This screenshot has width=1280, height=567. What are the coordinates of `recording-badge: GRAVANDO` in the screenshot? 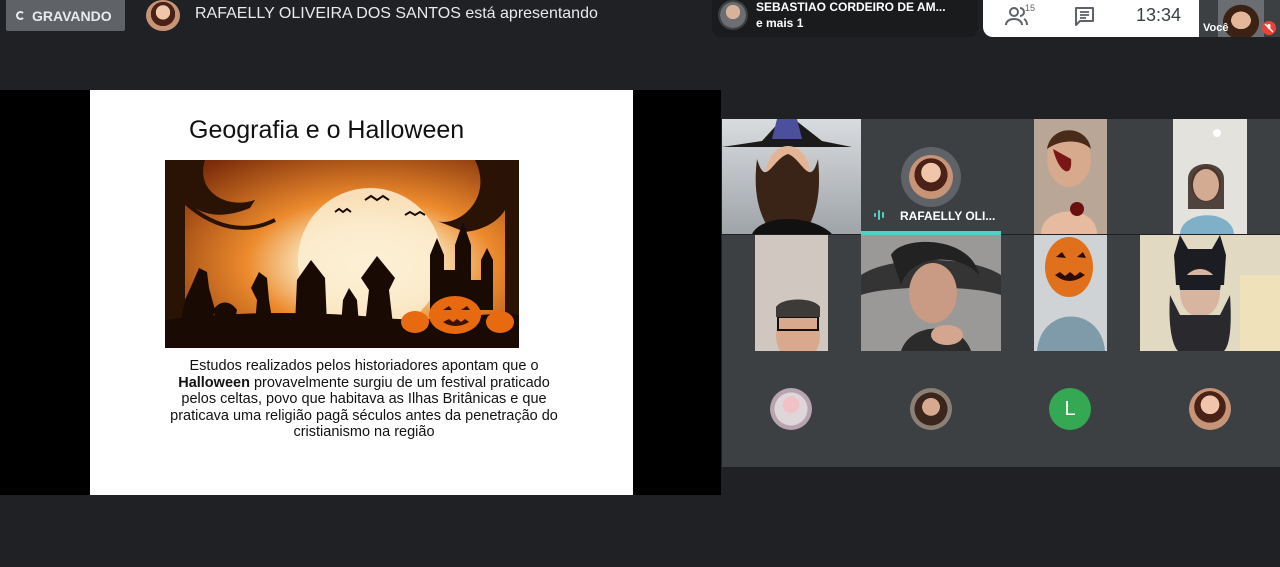 It's located at (65, 15).